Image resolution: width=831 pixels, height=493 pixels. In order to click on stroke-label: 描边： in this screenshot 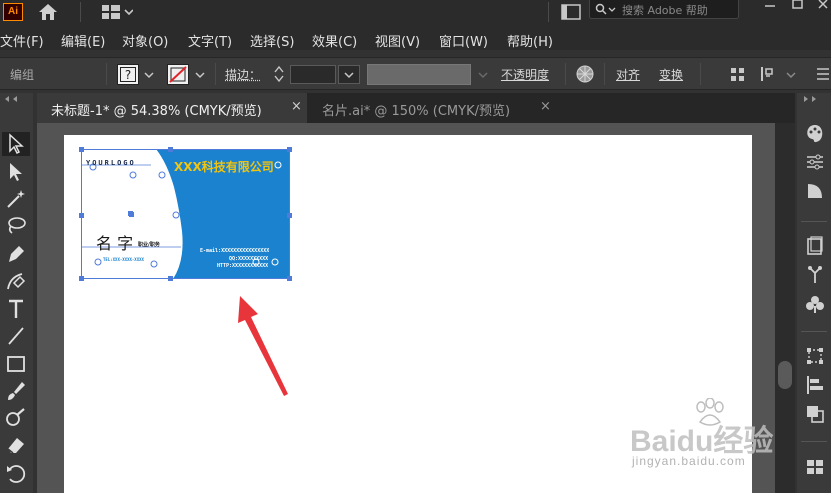, I will do `click(243, 75)`.